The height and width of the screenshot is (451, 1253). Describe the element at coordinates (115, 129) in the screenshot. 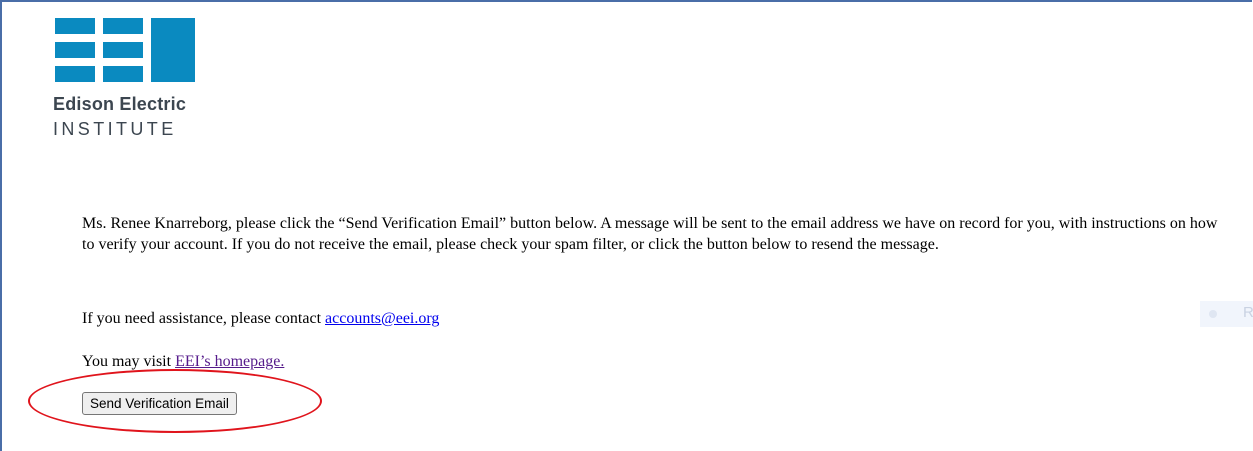

I see `logo-subtitle: INSTITUTE` at that location.